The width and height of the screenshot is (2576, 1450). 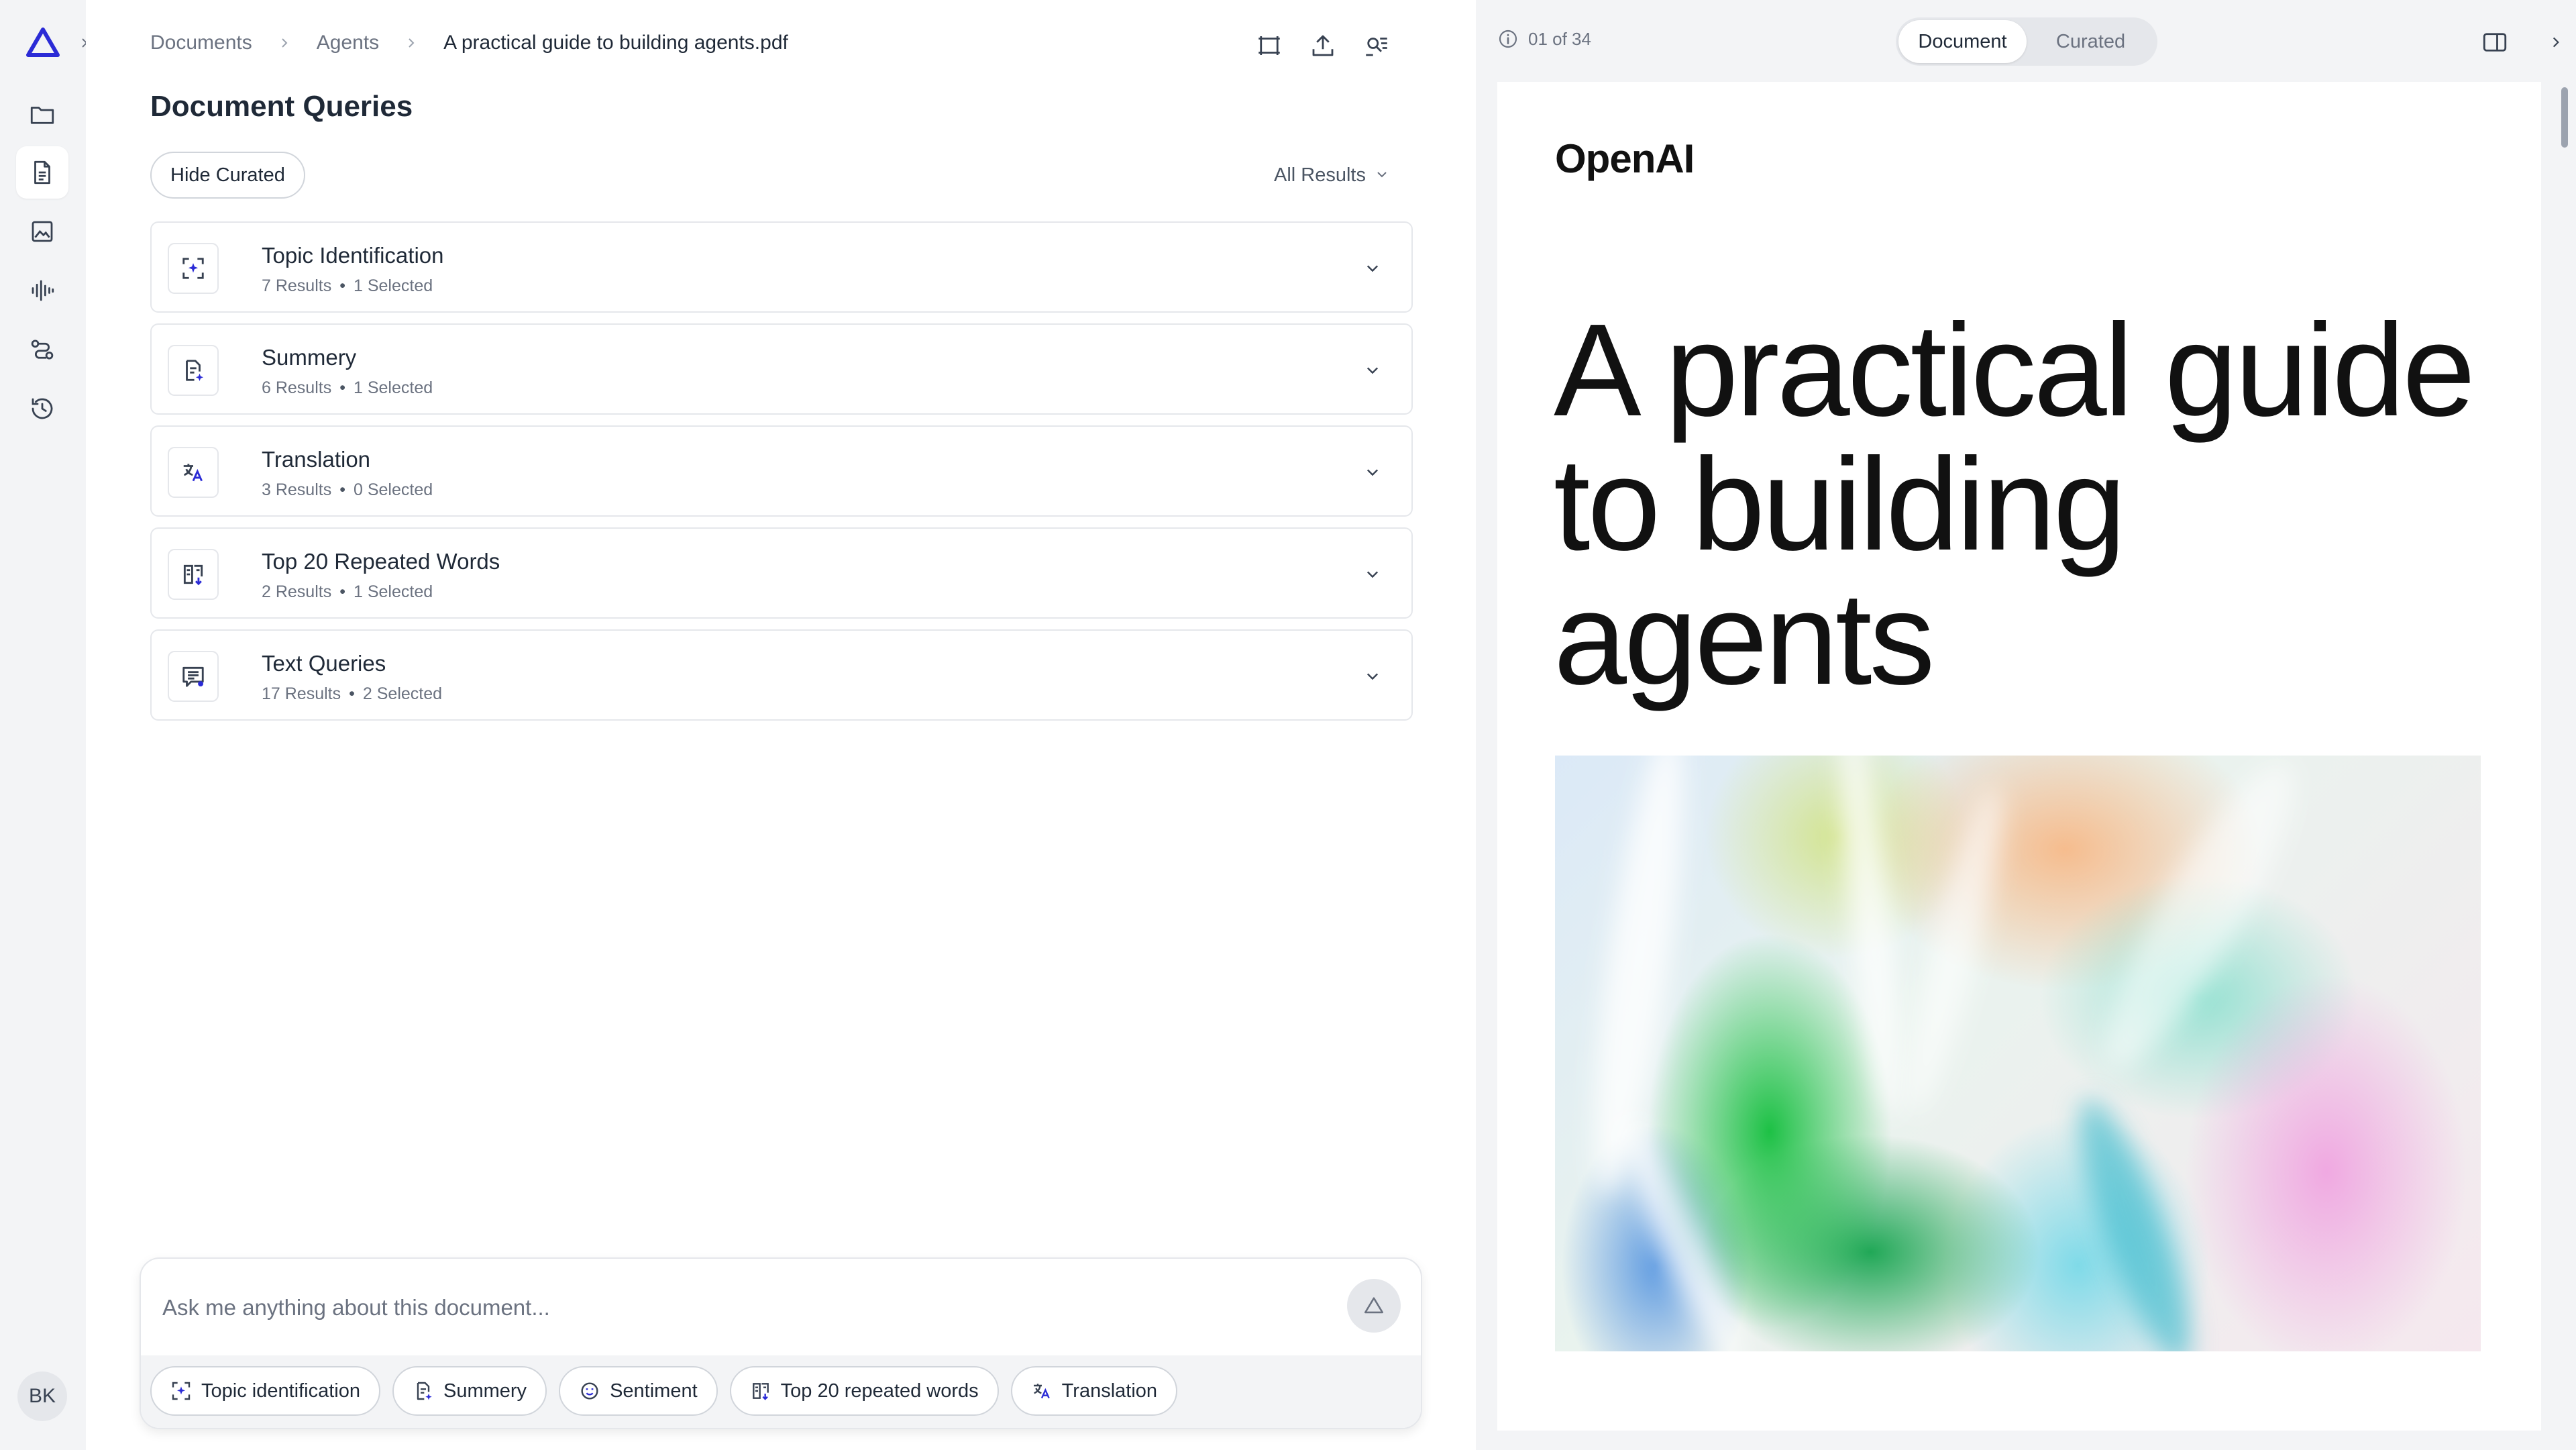 What do you see at coordinates (348, 43) in the screenshot?
I see `breadcrumb-agents: Agents` at bounding box center [348, 43].